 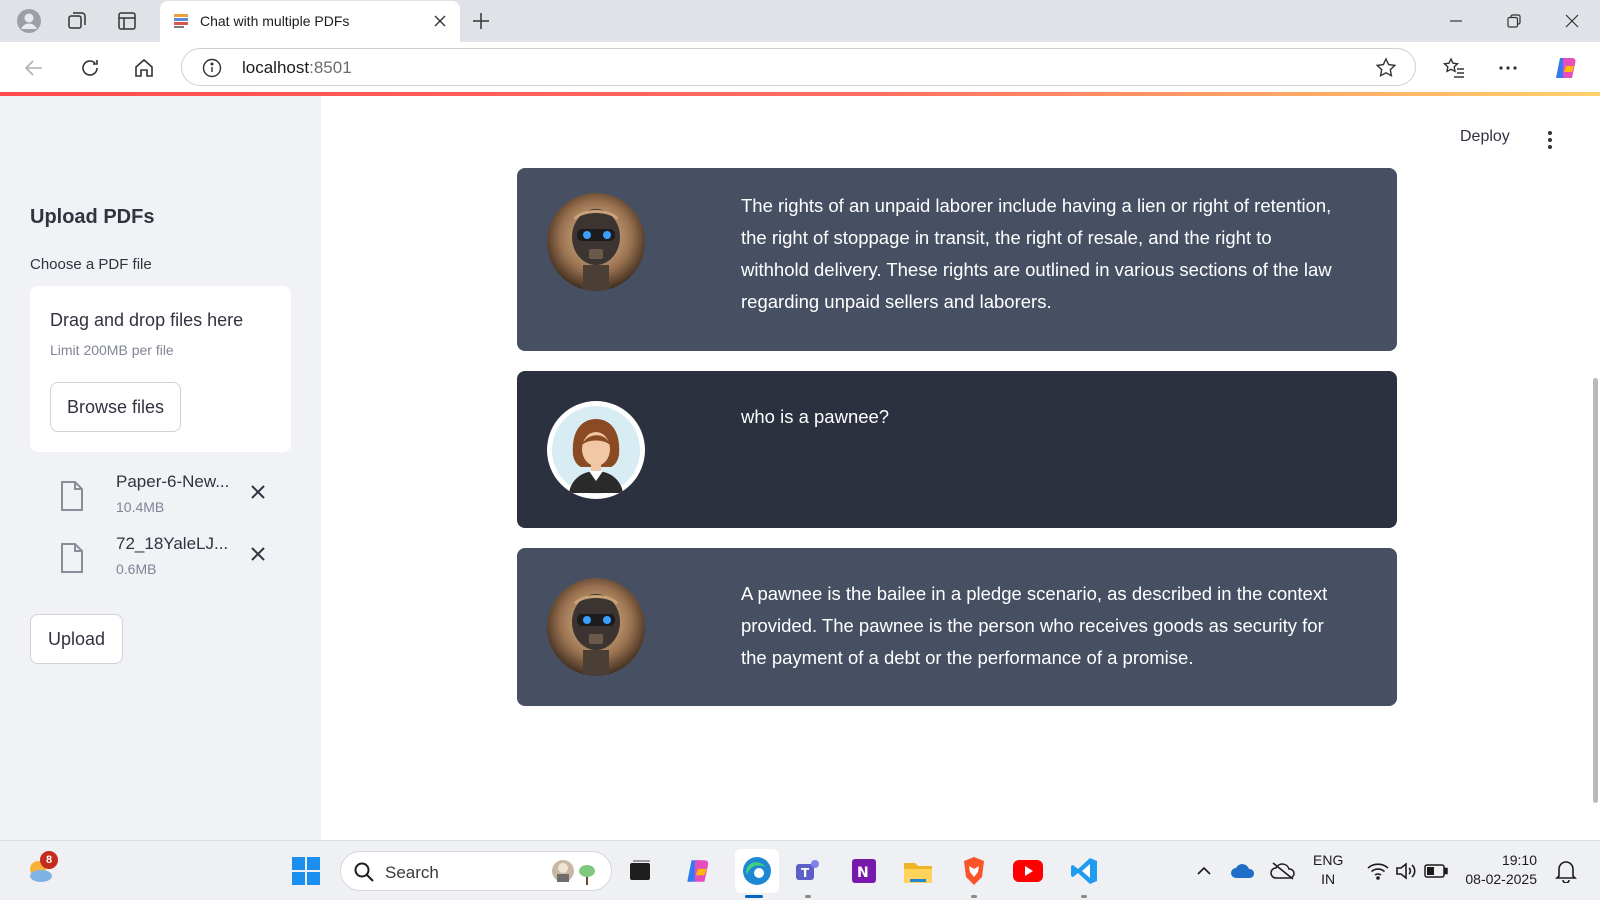 What do you see at coordinates (147, 320) in the screenshot?
I see `dropzone-title: Drag and drop files here` at bounding box center [147, 320].